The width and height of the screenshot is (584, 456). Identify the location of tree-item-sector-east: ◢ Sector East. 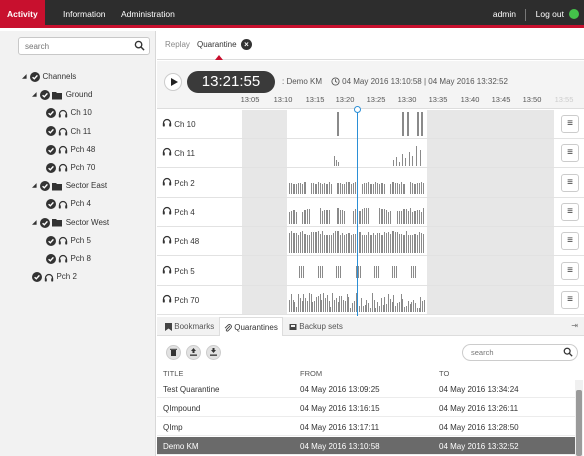
(69, 186).